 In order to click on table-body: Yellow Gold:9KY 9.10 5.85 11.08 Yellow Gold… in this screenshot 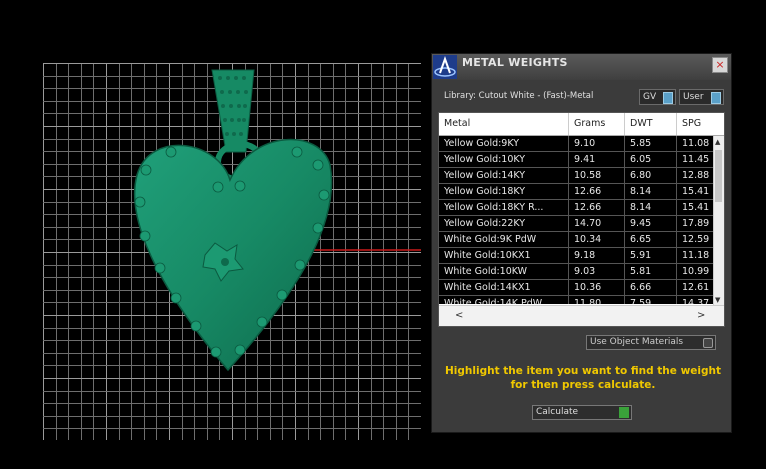, I will do `click(577, 220)`.